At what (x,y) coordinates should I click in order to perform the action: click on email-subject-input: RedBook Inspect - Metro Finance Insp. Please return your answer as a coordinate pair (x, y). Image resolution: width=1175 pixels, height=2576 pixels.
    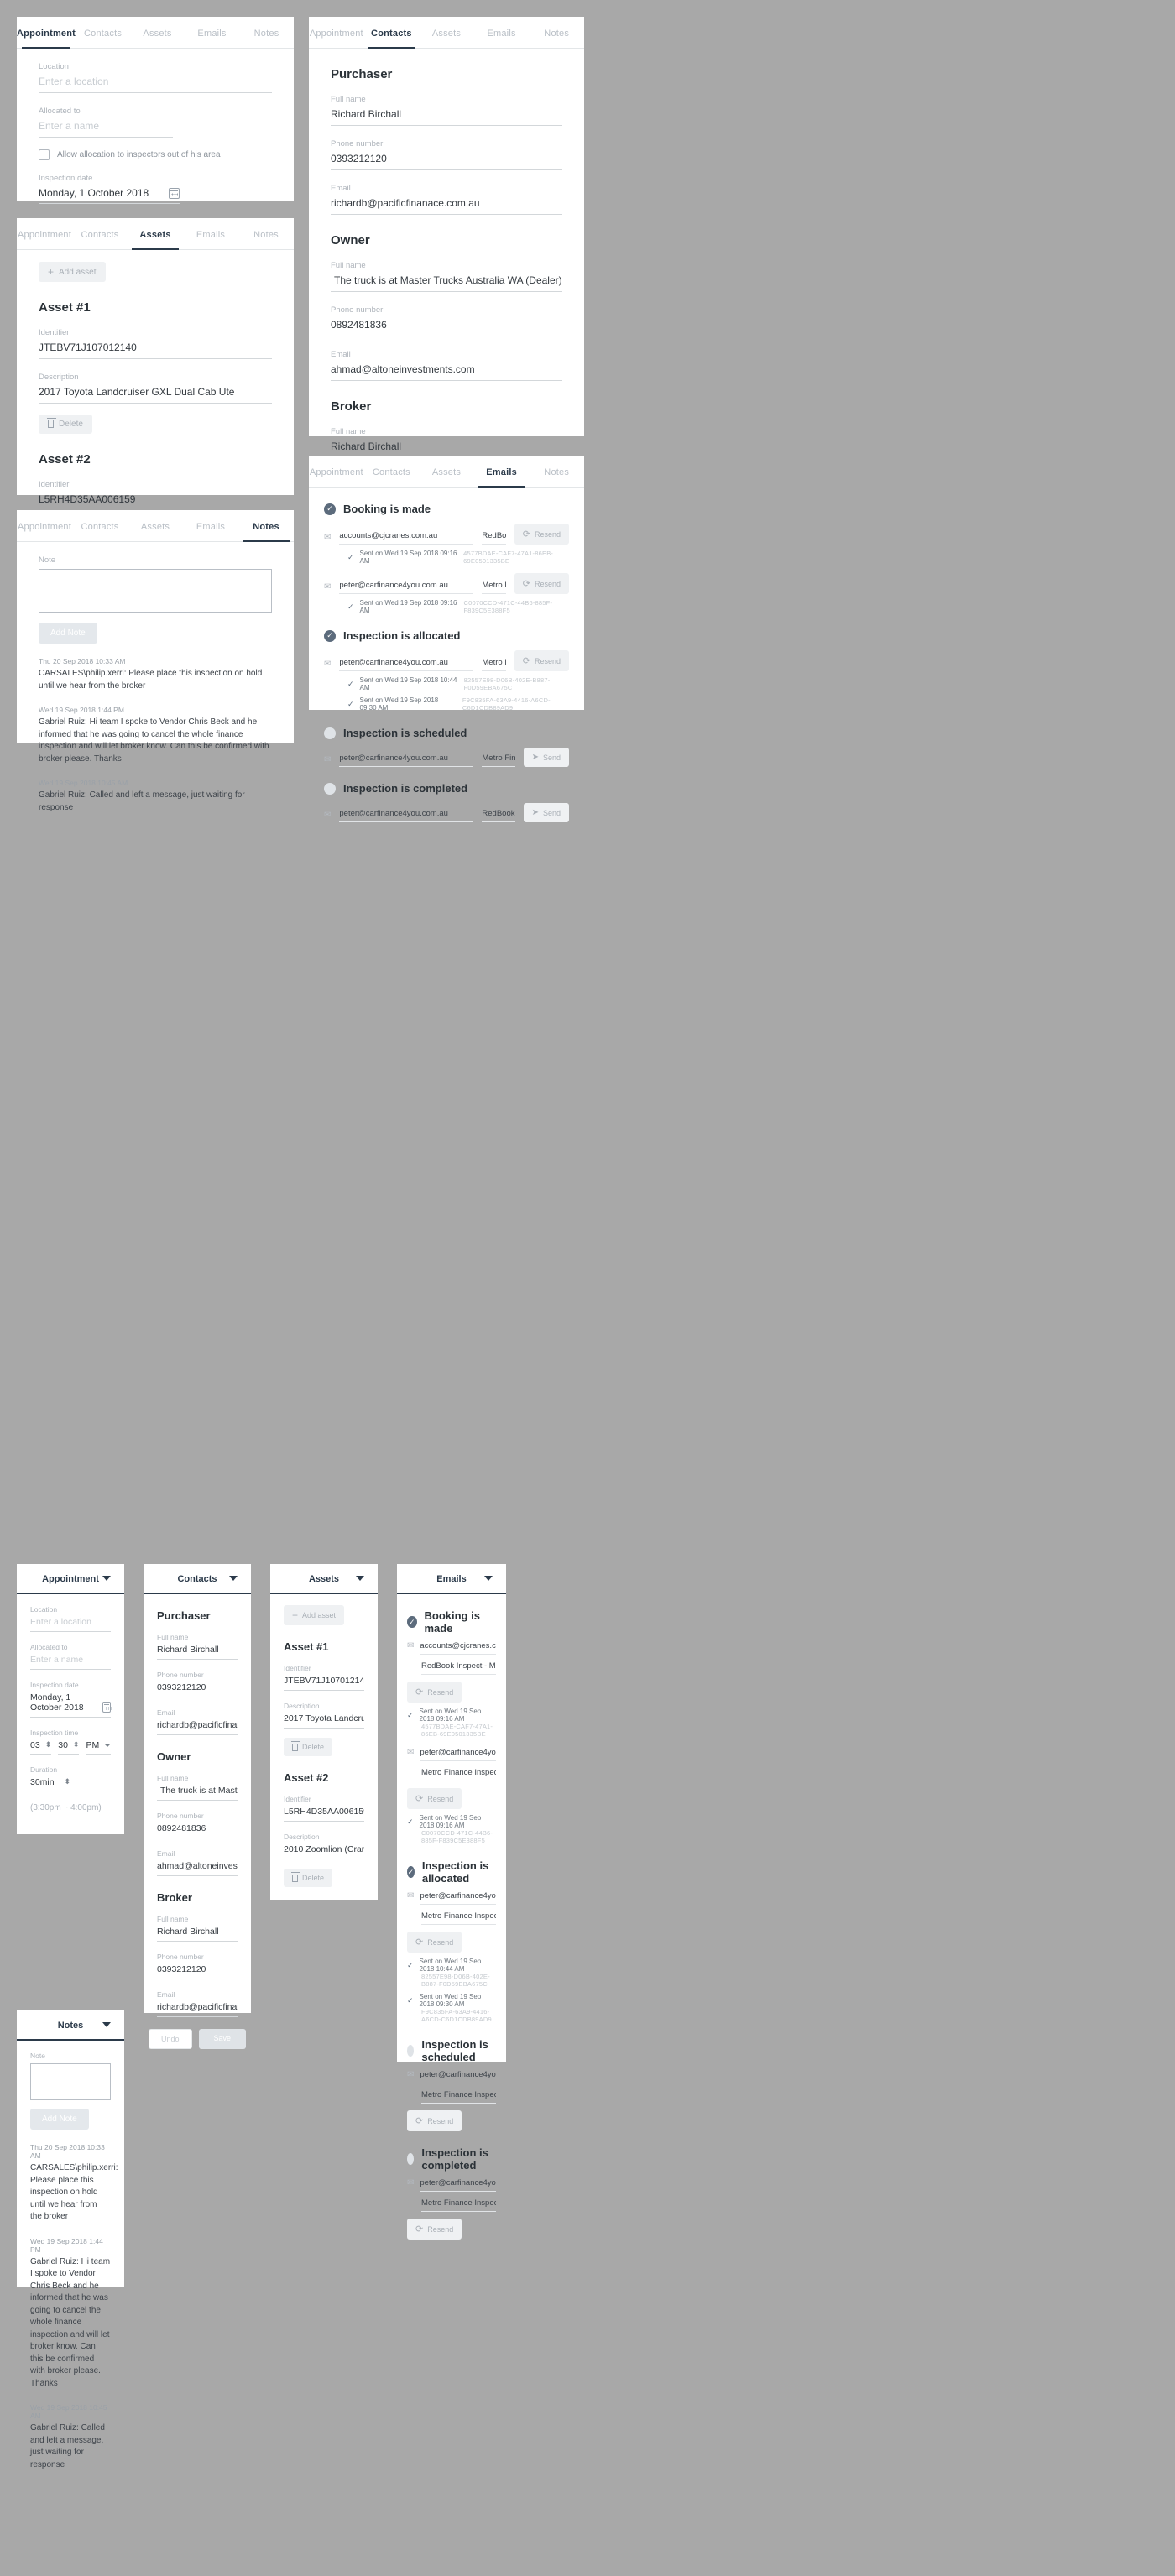
    Looking at the image, I should click on (459, 1668).